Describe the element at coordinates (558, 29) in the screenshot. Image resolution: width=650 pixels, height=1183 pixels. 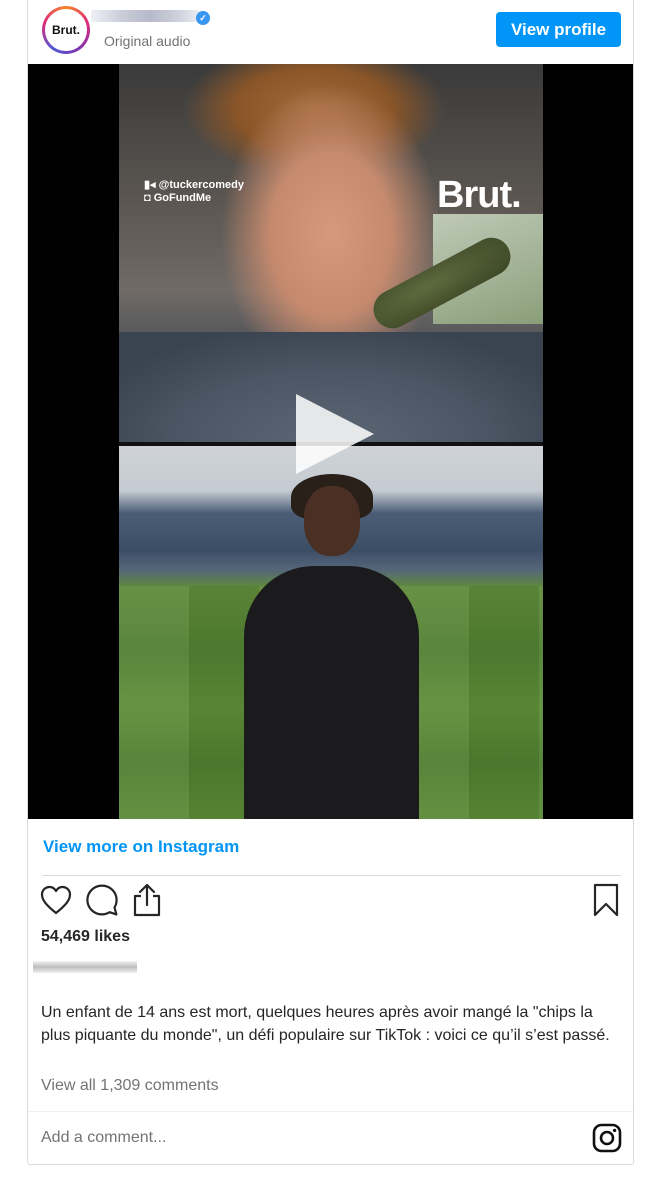
I see `view-profile-button: View profile` at that location.